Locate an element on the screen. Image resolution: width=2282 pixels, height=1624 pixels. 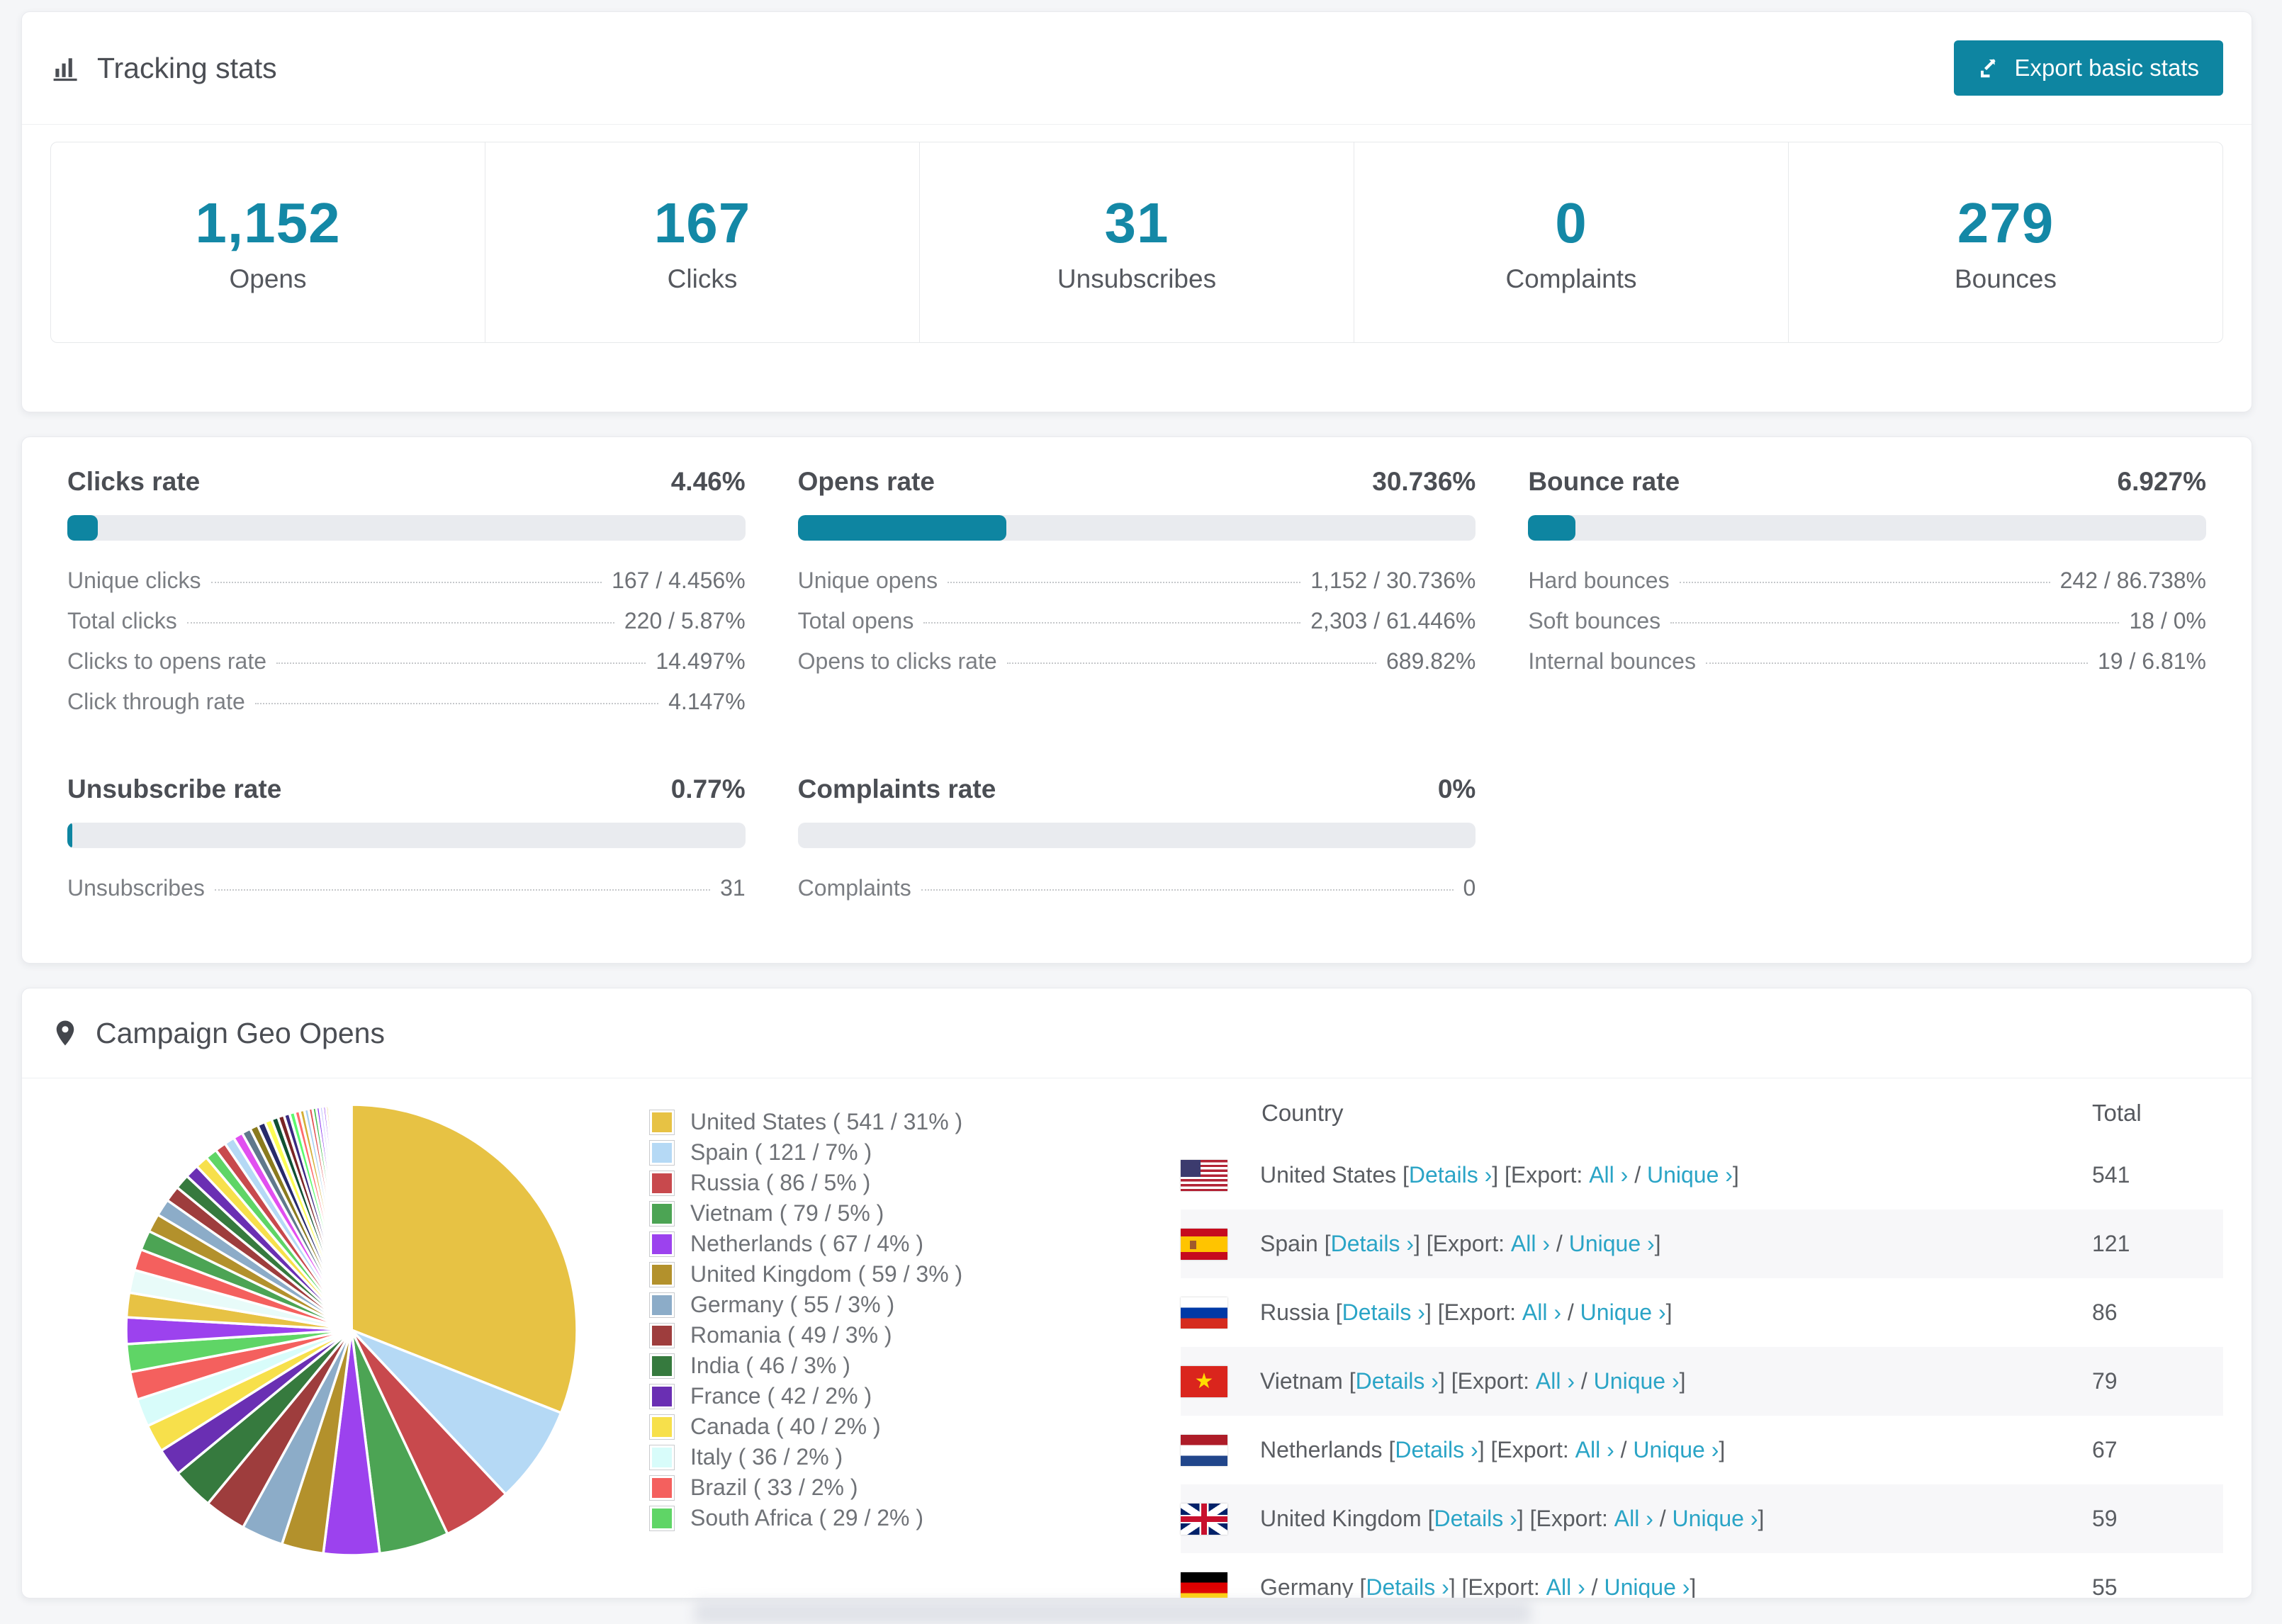
legend-label: Canada ( 40 / 2% ) is located at coordinates (786, 1427).